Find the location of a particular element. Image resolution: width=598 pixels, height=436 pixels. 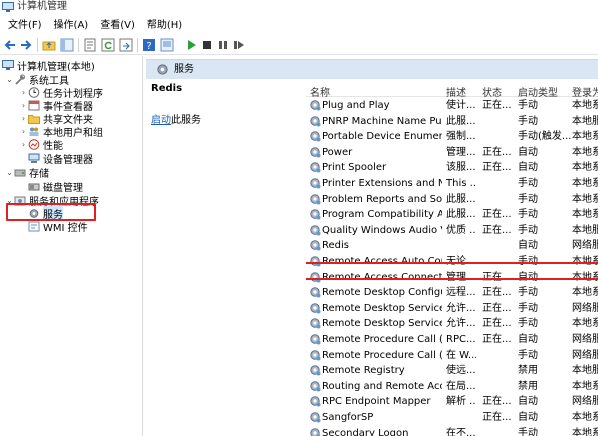

service-row: Remote Registry 使远... 禁用 本地服 is located at coordinates (452, 371).